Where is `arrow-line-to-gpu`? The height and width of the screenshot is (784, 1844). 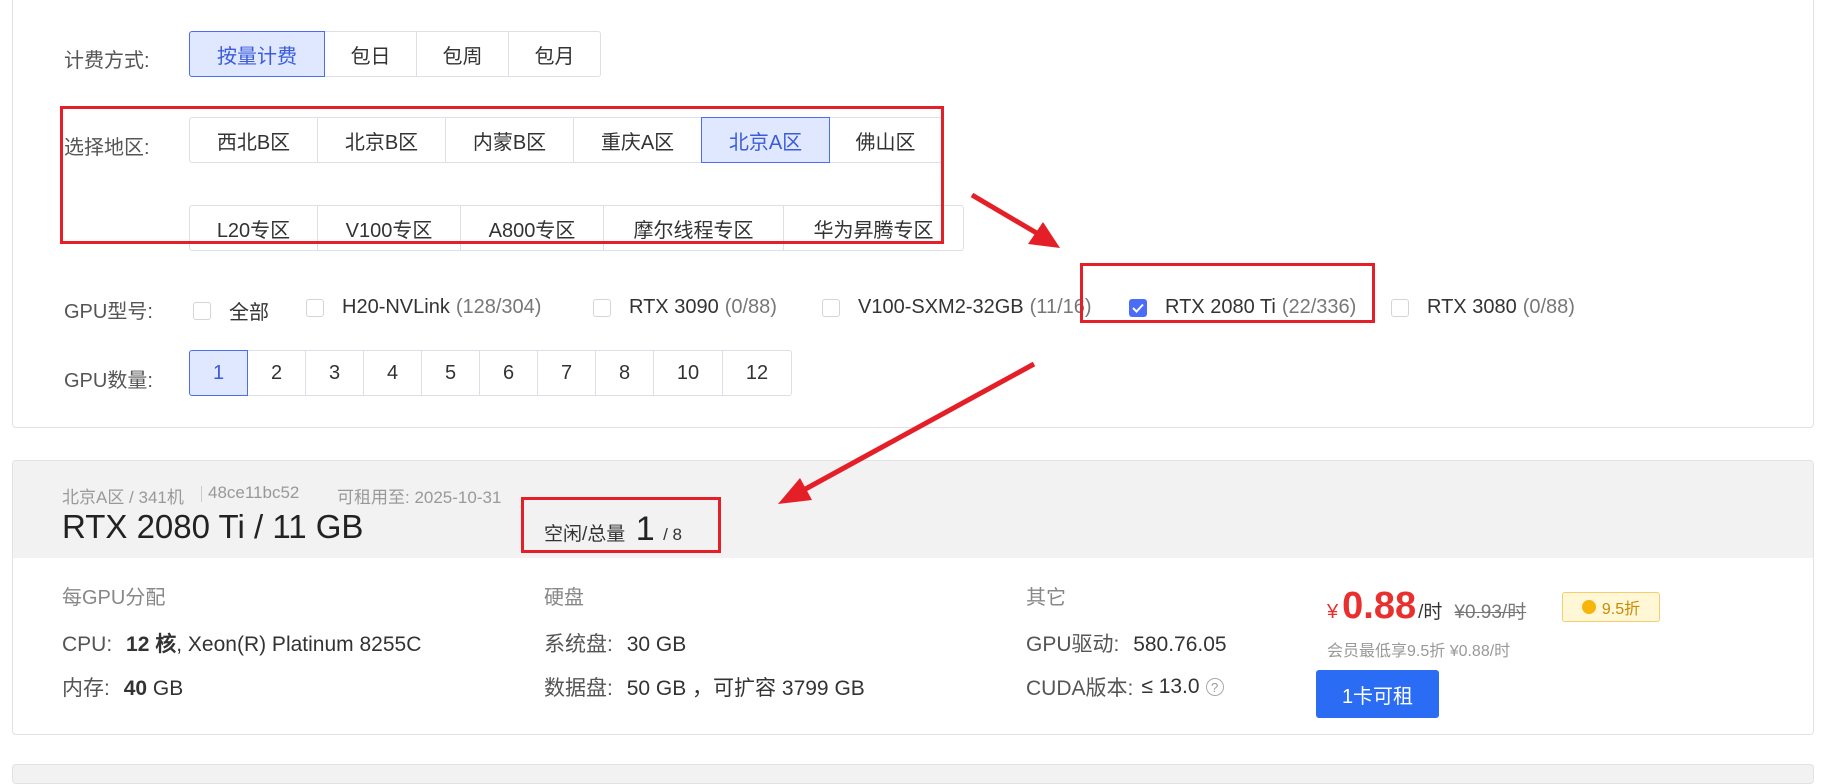
arrow-line-to-gpu is located at coordinates (1006, 215).